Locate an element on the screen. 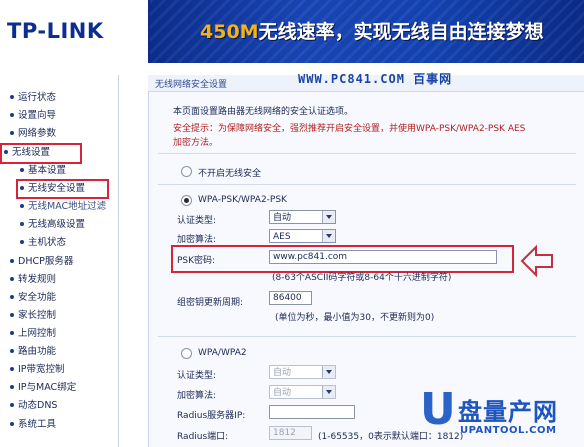  banner-caption: 无线速率，实现无线自由连接梦想 is located at coordinates (401, 32).